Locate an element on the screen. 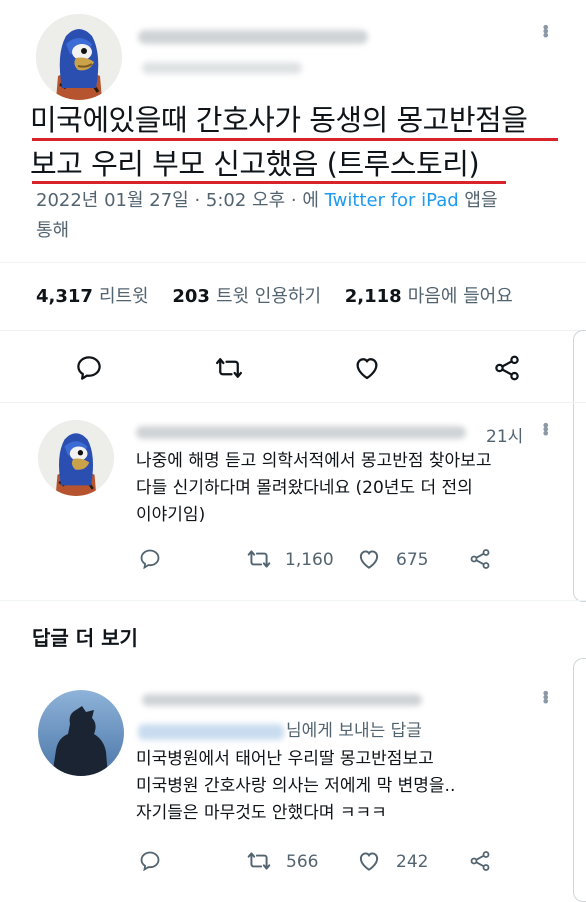 The width and height of the screenshot is (586, 902). retweet-count: 1,160 is located at coordinates (309, 560).